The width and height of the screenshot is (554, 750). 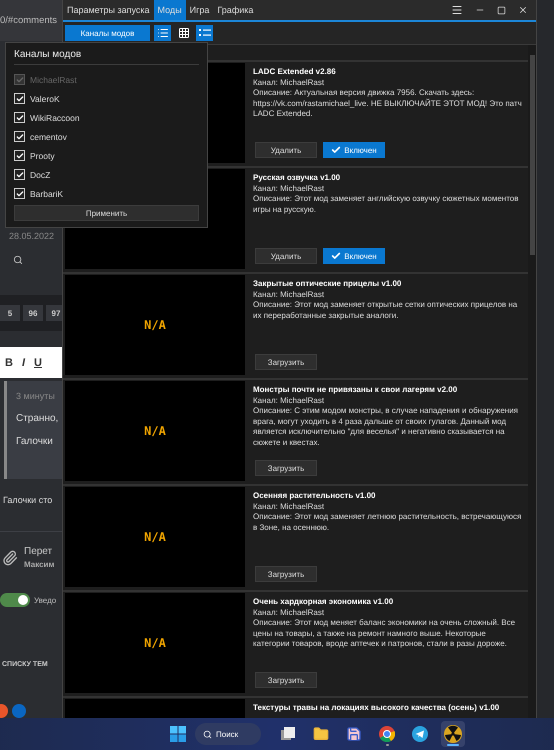 What do you see at coordinates (55, 117) in the screenshot?
I see `channel-name: WikiRaccoon` at bounding box center [55, 117].